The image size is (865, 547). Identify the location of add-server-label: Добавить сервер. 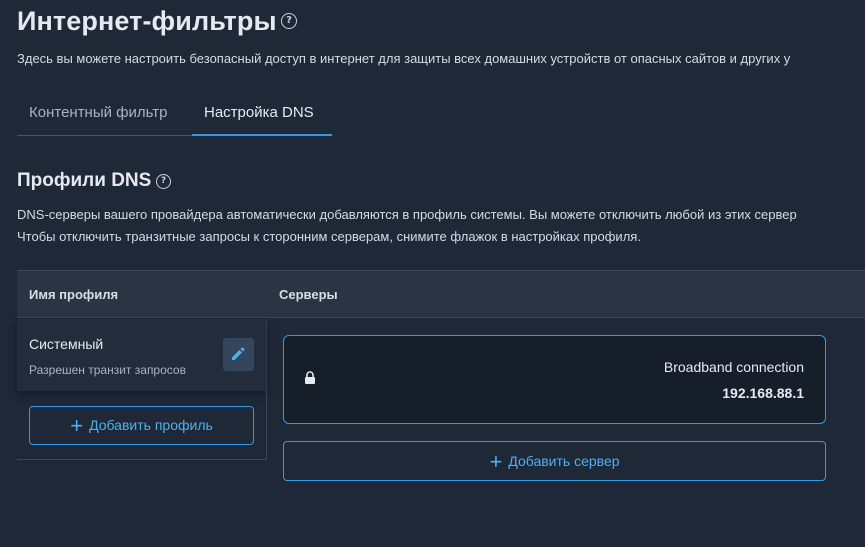
(564, 461).